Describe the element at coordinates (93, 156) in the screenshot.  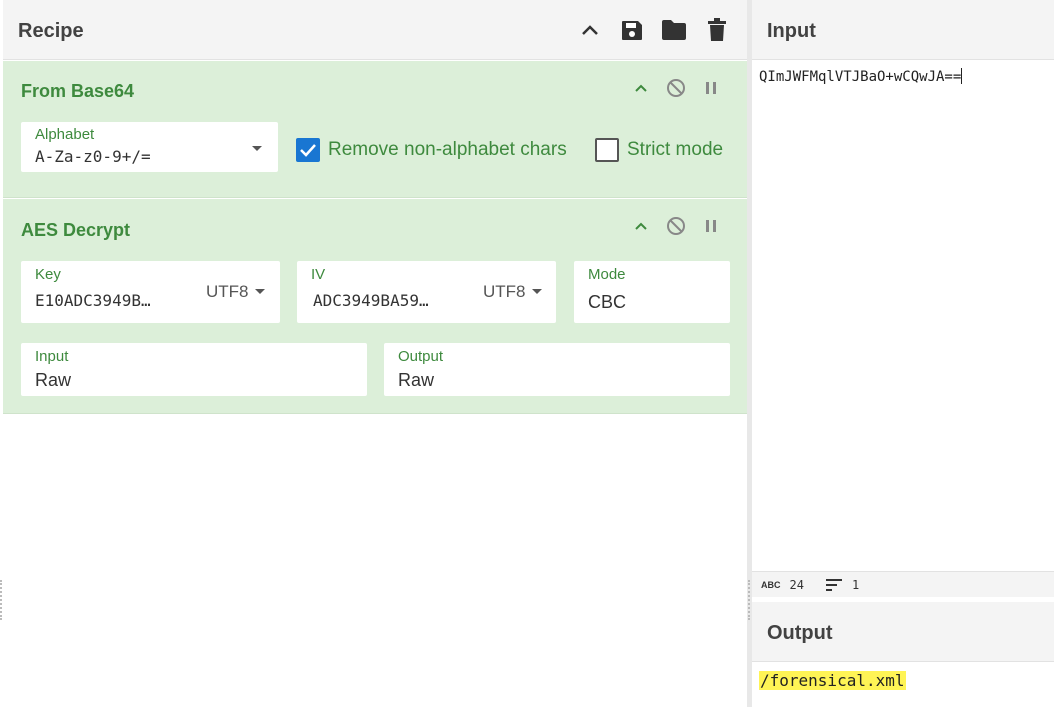
I see `alphabet-value: A-Za-z0-9+/=` at that location.